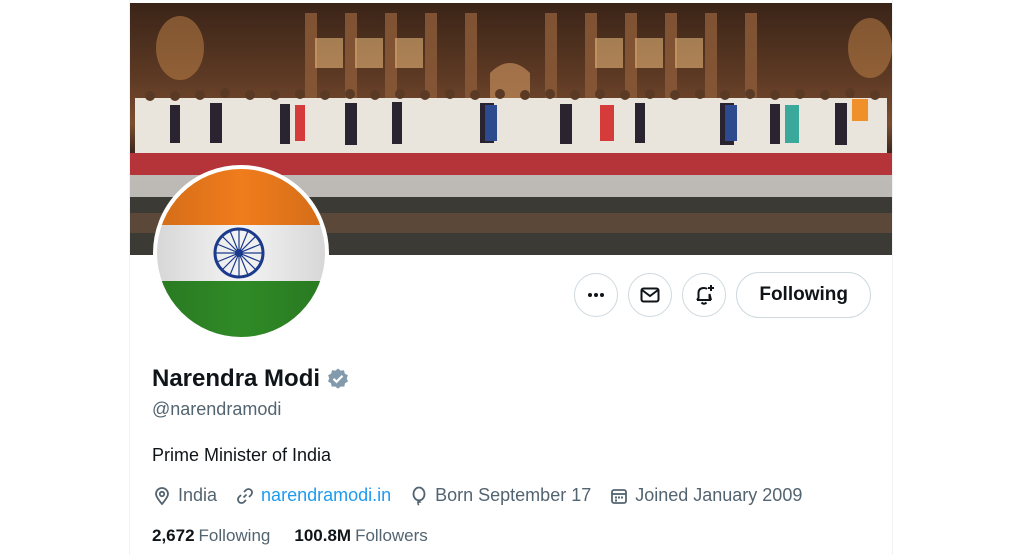  I want to click on profile-actions: Following, so click(722, 295).